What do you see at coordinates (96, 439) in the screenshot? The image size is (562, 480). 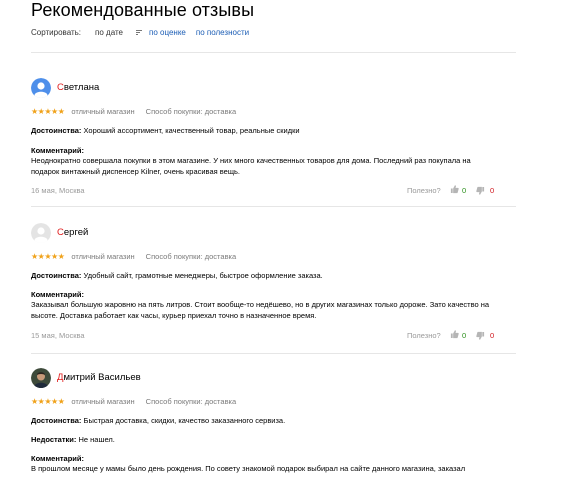 I see `cons-text: Не нашел.` at bounding box center [96, 439].